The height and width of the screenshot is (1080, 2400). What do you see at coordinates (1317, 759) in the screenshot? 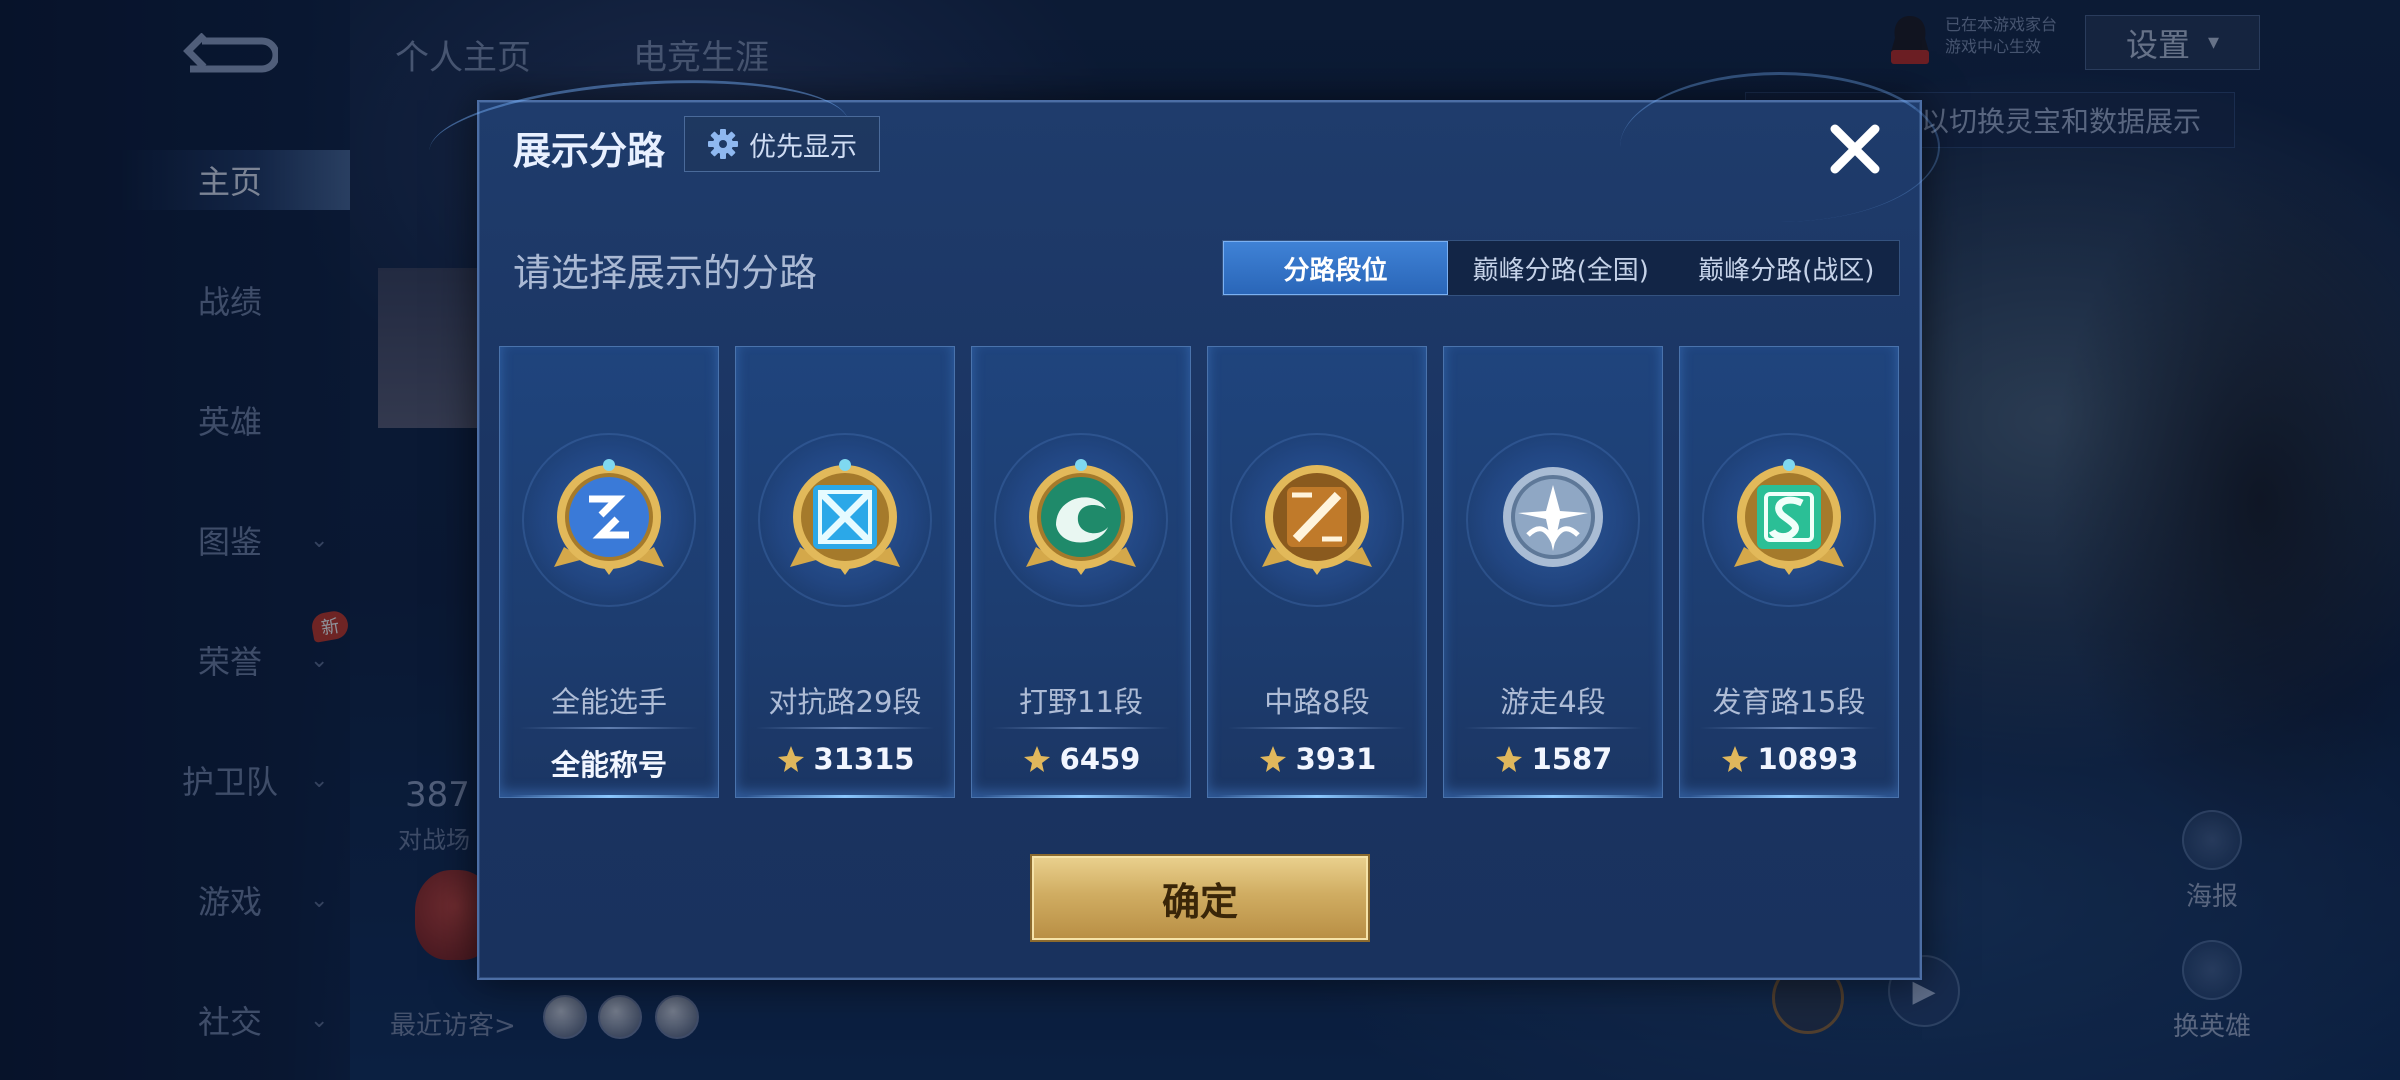
I see `lane-value: 3931` at bounding box center [1317, 759].